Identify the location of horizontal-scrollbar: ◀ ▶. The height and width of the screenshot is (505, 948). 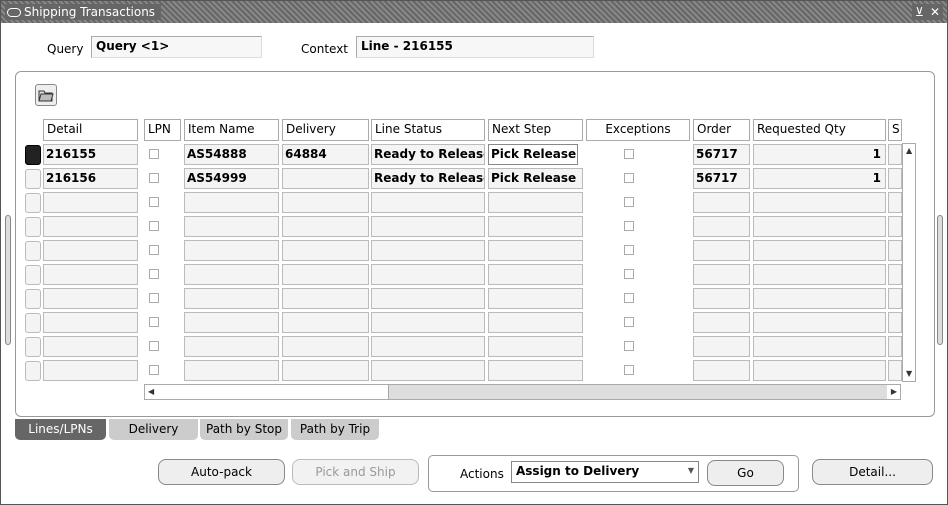
(522, 392).